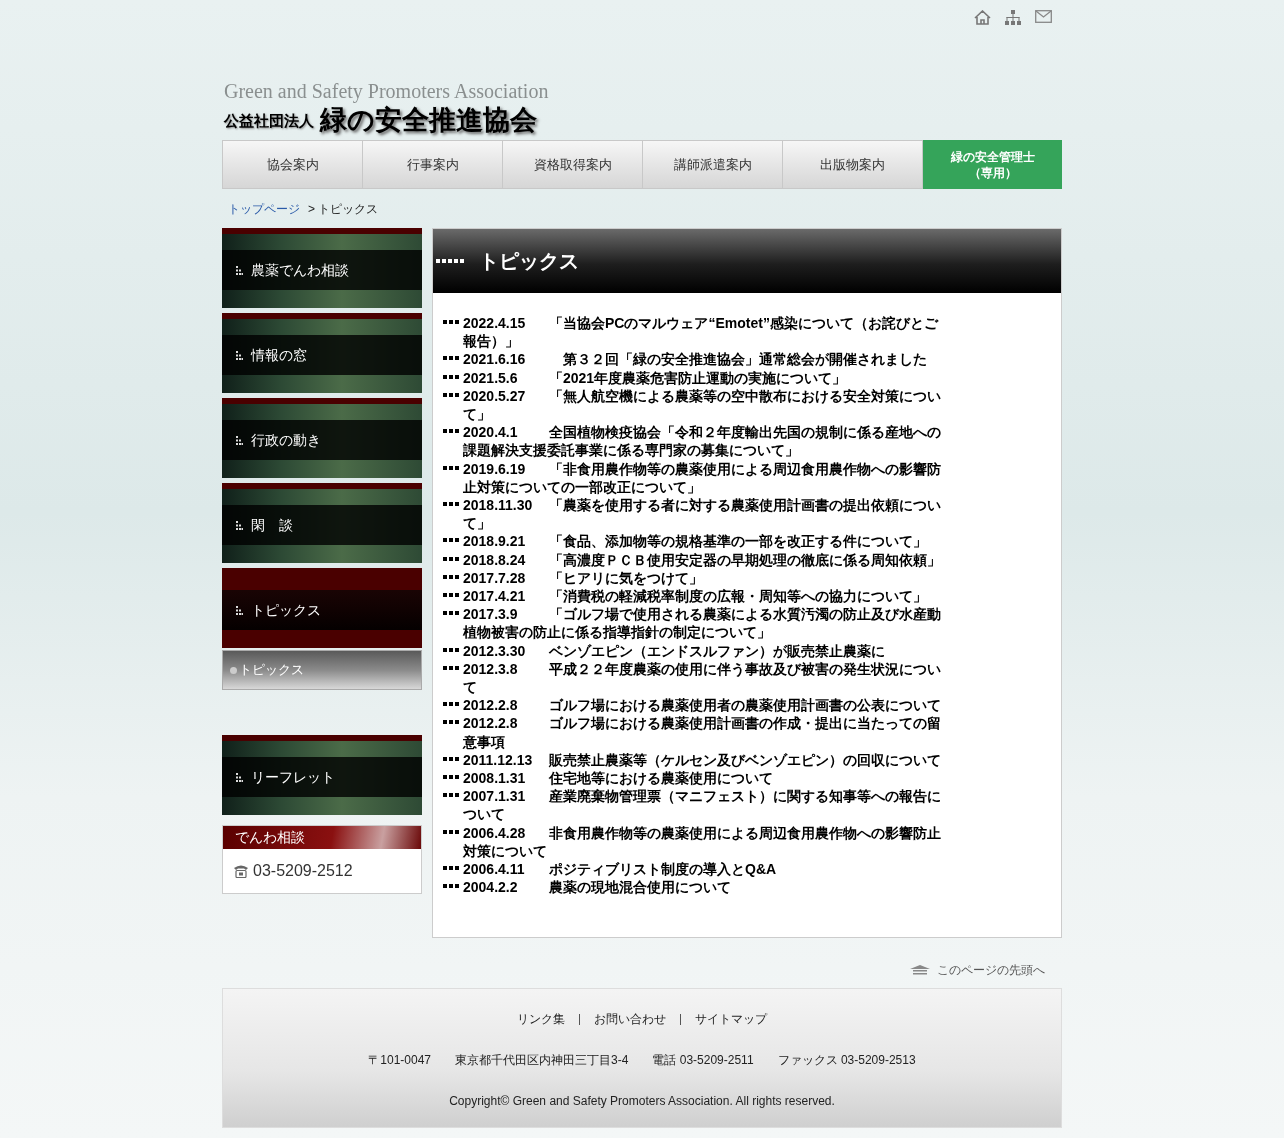 This screenshot has width=1284, height=1138. What do you see at coordinates (322, 523) in the screenshot?
I see `sidebar-banner: 閑 談` at bounding box center [322, 523].